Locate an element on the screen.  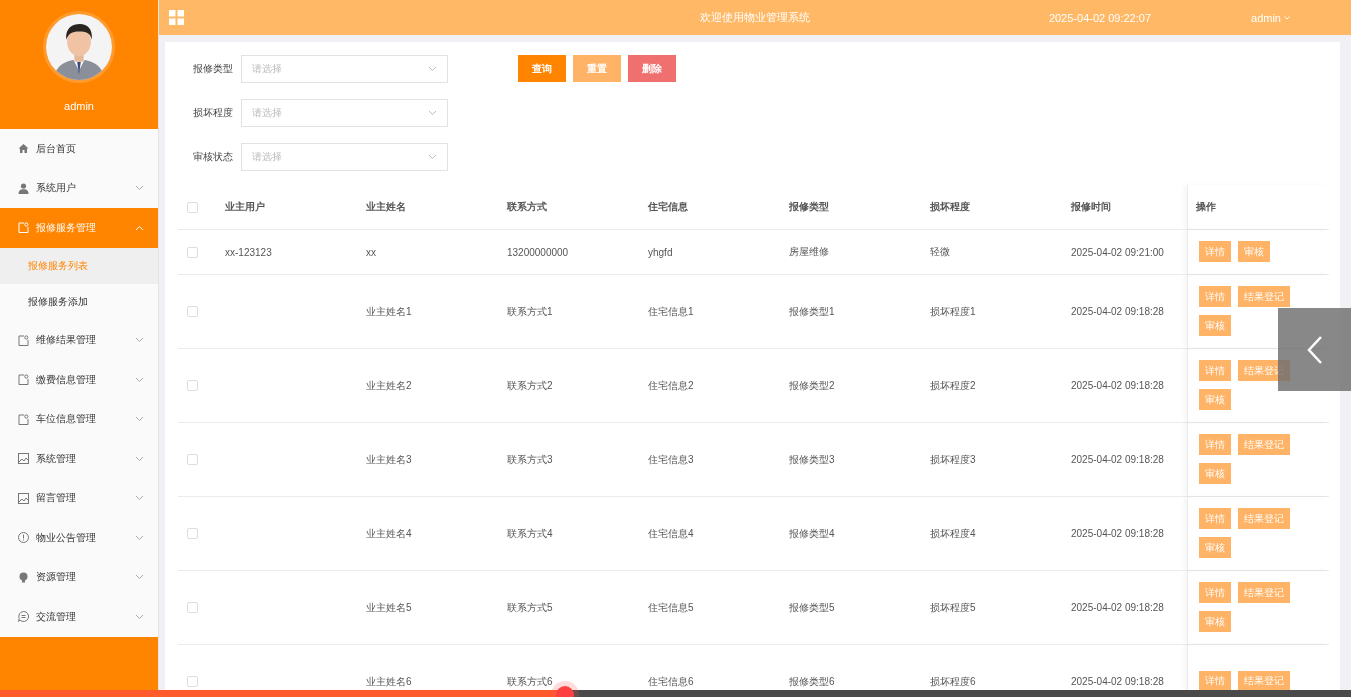
menu-item: 系统用户 is located at coordinates (79, 188).